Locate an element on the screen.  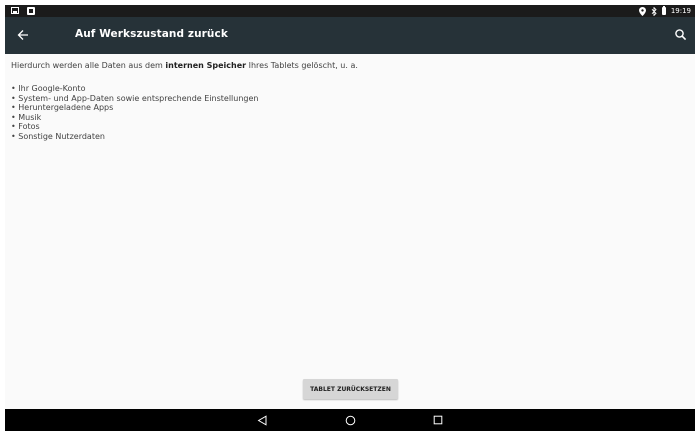
nav-back-button is located at coordinates (262, 420).